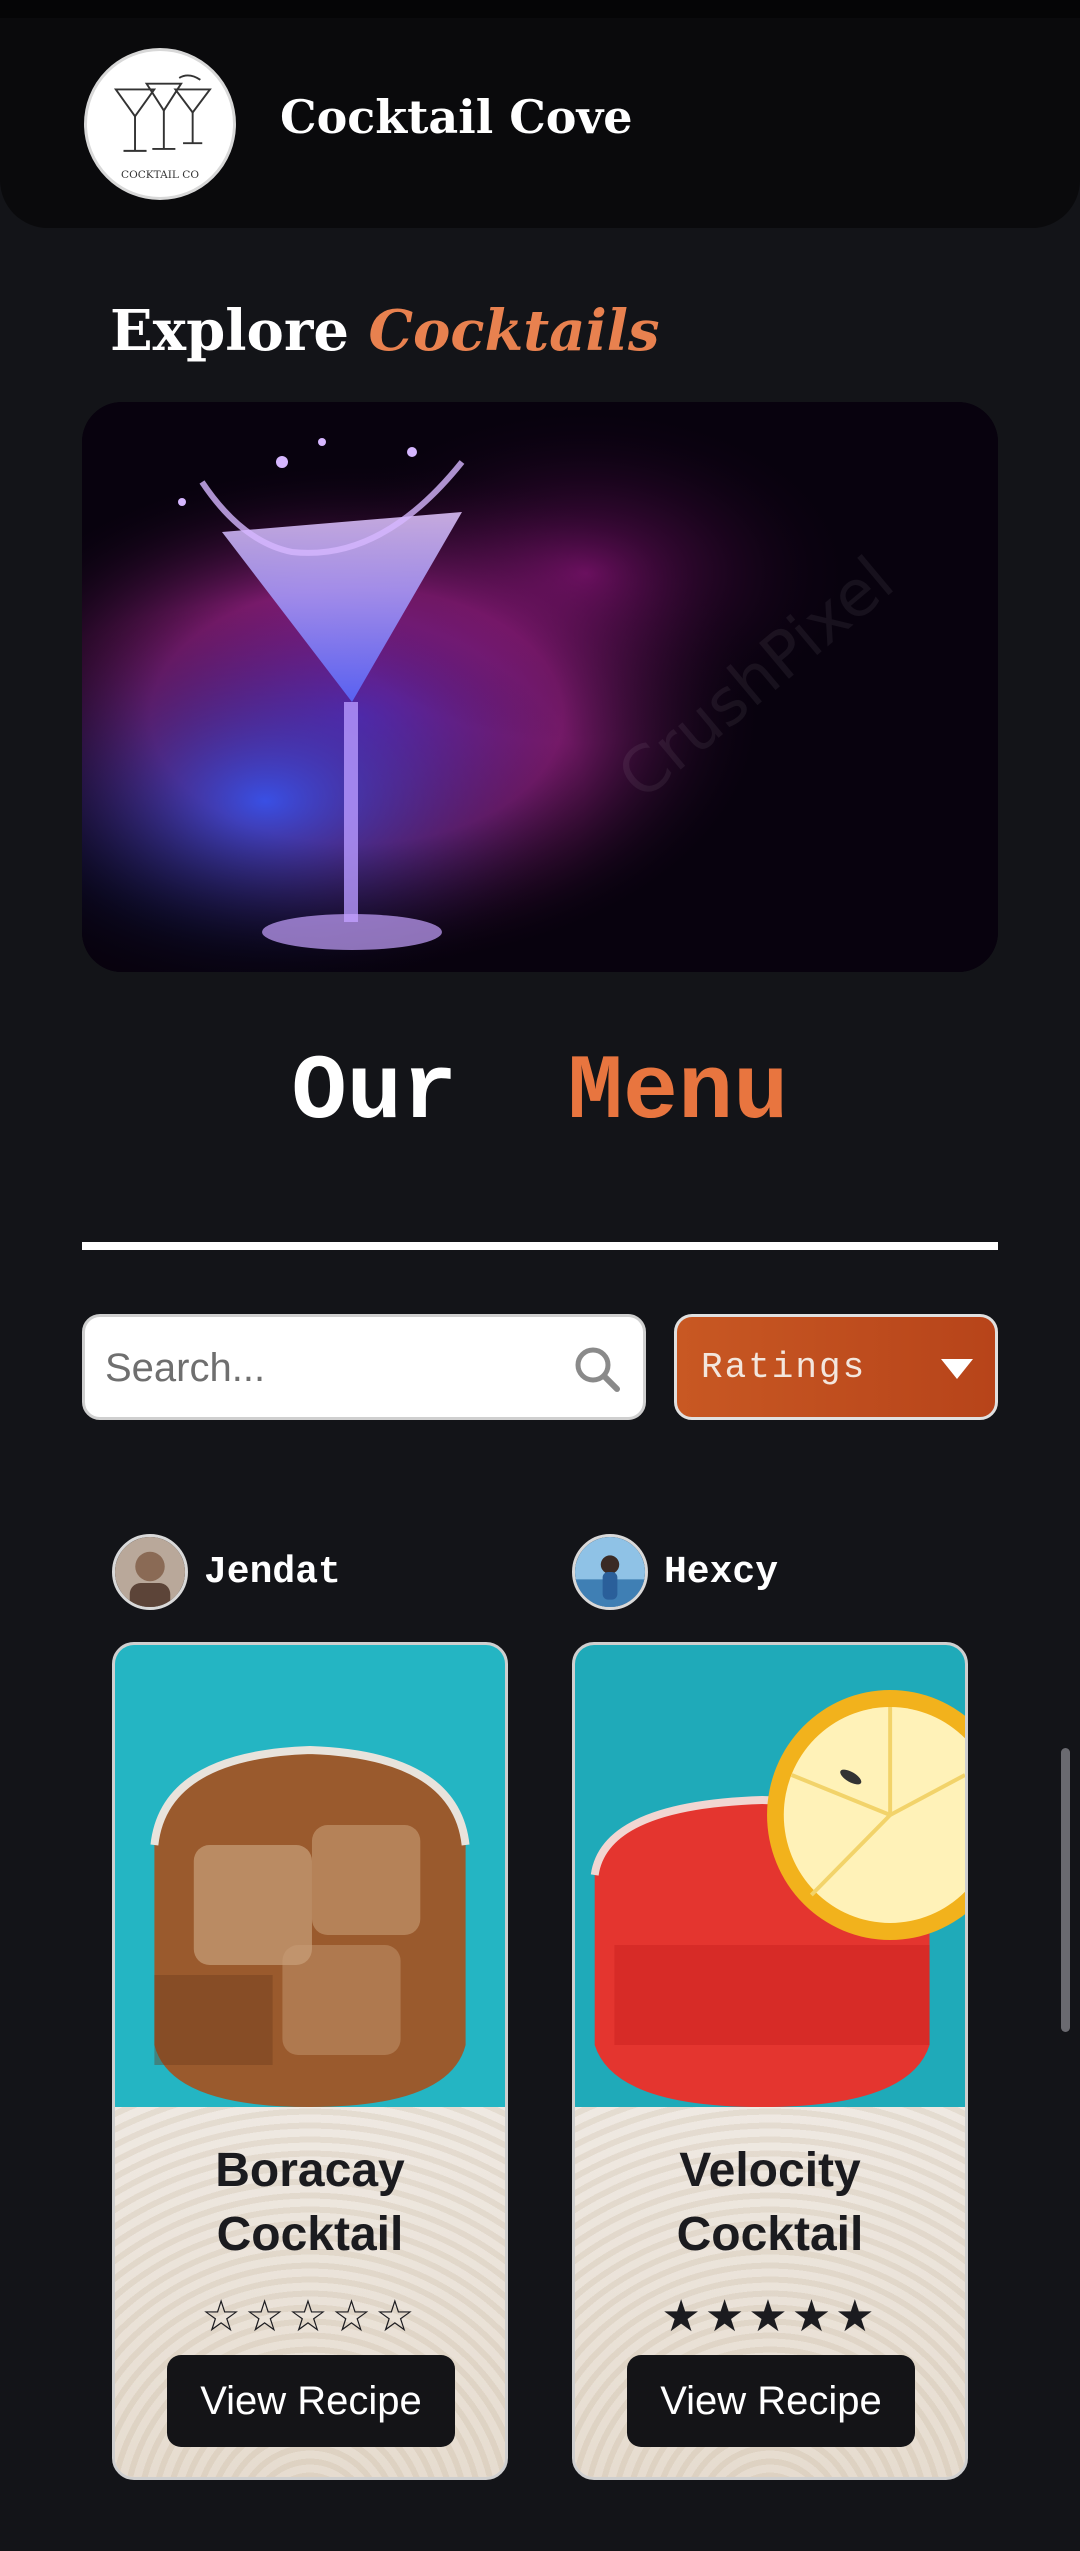 The image size is (1080, 2551). What do you see at coordinates (678, 1092) in the screenshot?
I see `menu-word2: Menu` at bounding box center [678, 1092].